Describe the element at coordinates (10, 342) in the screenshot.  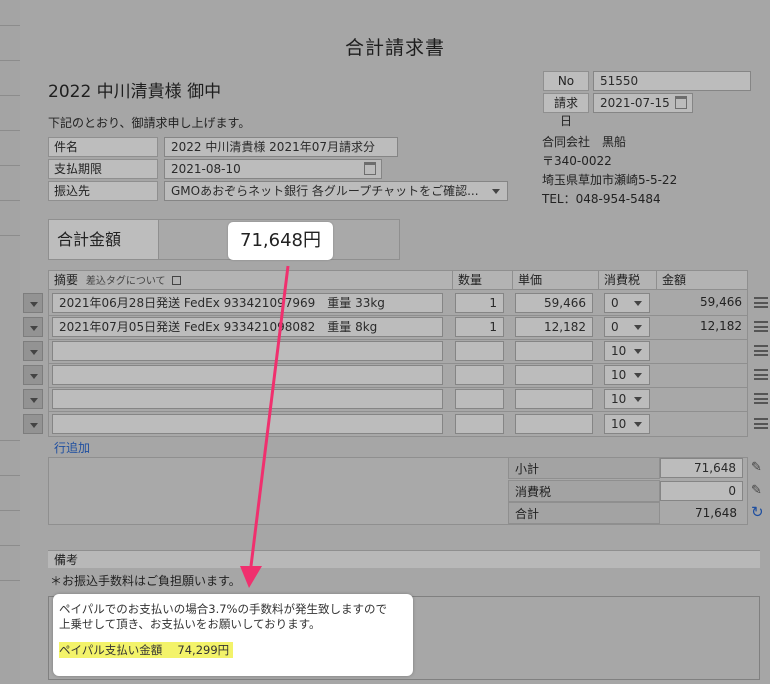
I see `left-gutter` at that location.